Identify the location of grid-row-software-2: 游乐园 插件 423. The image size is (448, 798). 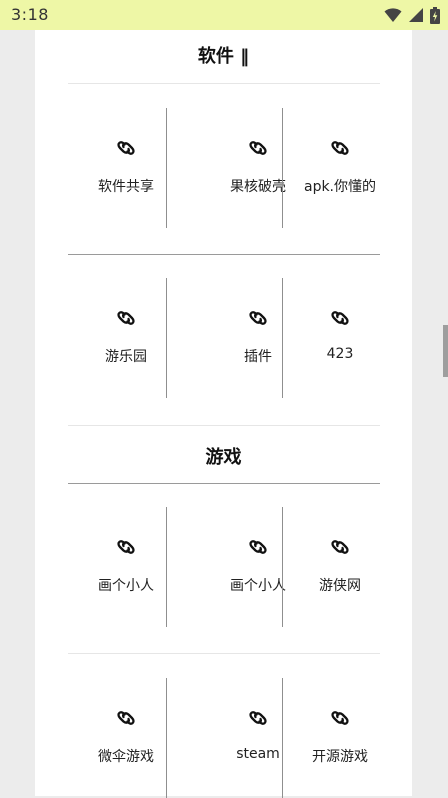
(224, 338).